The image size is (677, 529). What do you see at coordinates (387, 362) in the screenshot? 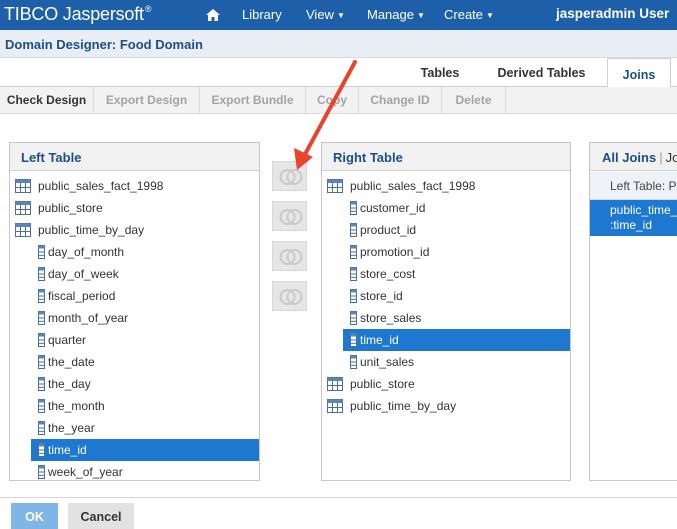
I see `column-name: unit_sales` at bounding box center [387, 362].